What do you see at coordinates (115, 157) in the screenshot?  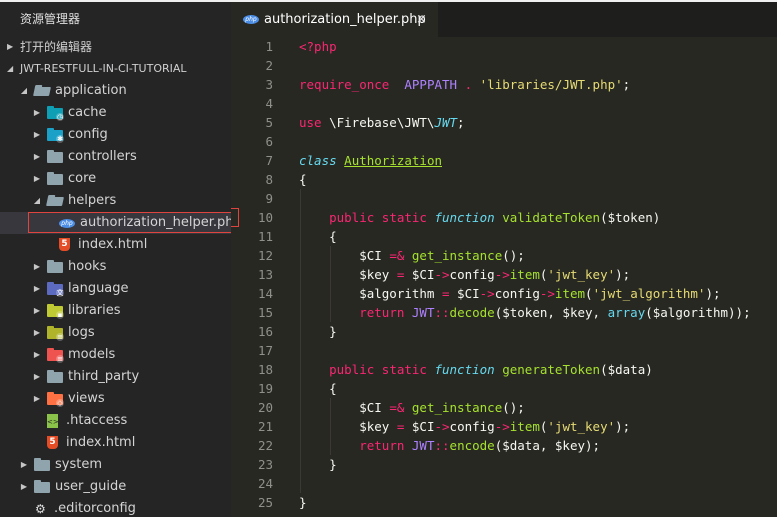 I see `tree-folder: ▶ controllers` at bounding box center [115, 157].